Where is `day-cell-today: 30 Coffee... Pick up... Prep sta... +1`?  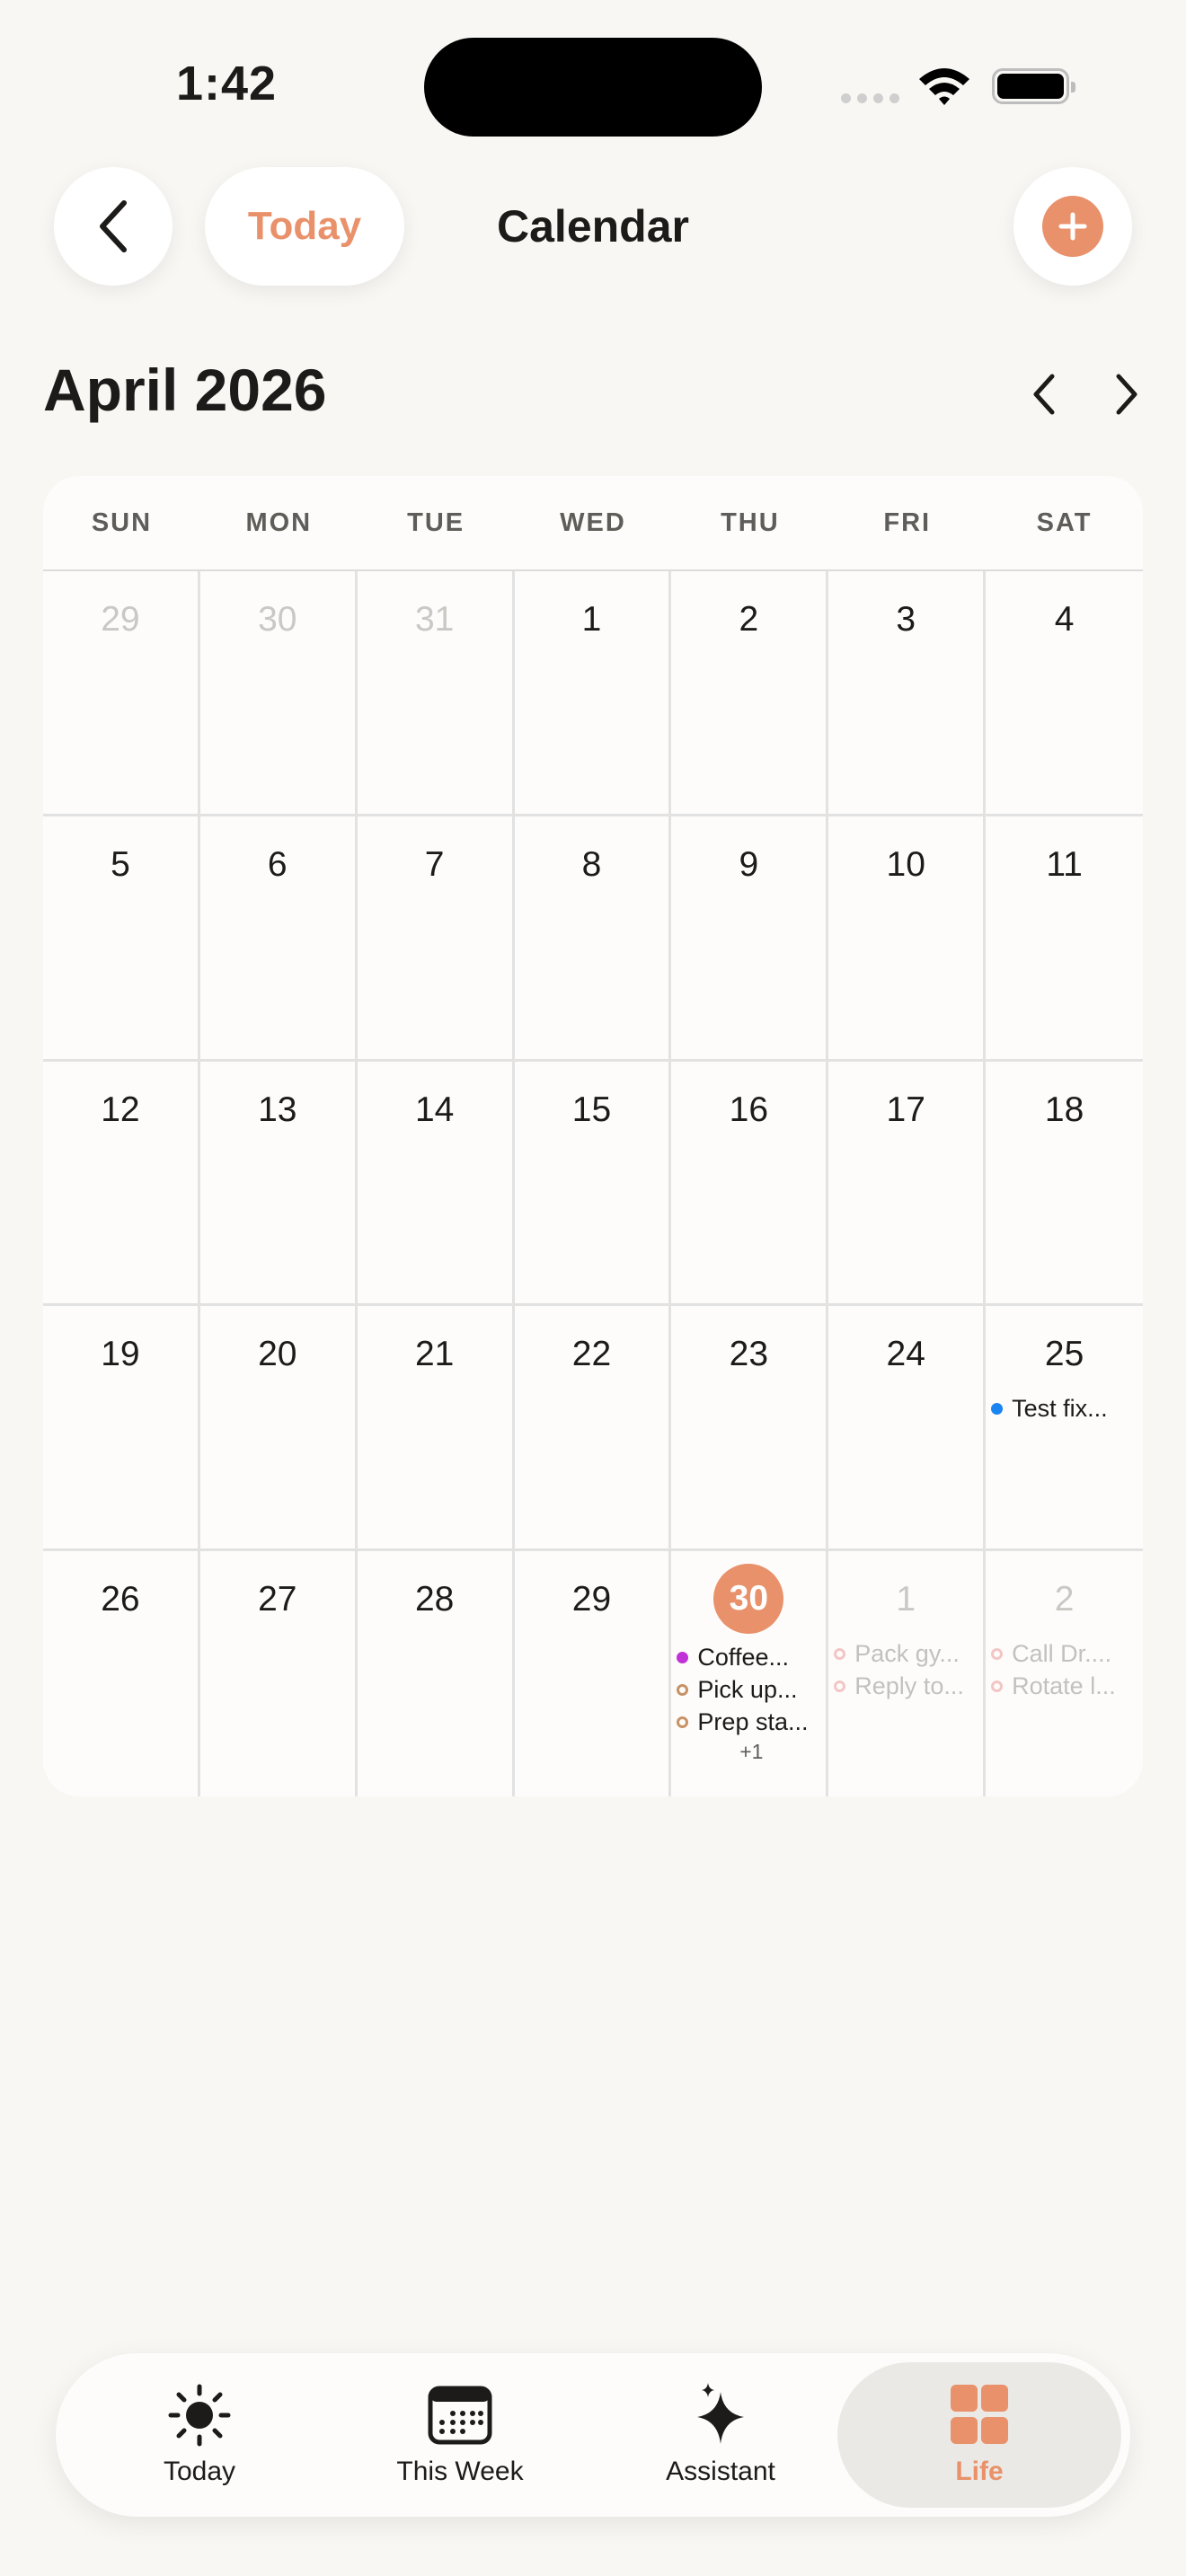
day-cell-today: 30 Coffee... Pick up... Prep sta... +1 is located at coordinates (750, 1673).